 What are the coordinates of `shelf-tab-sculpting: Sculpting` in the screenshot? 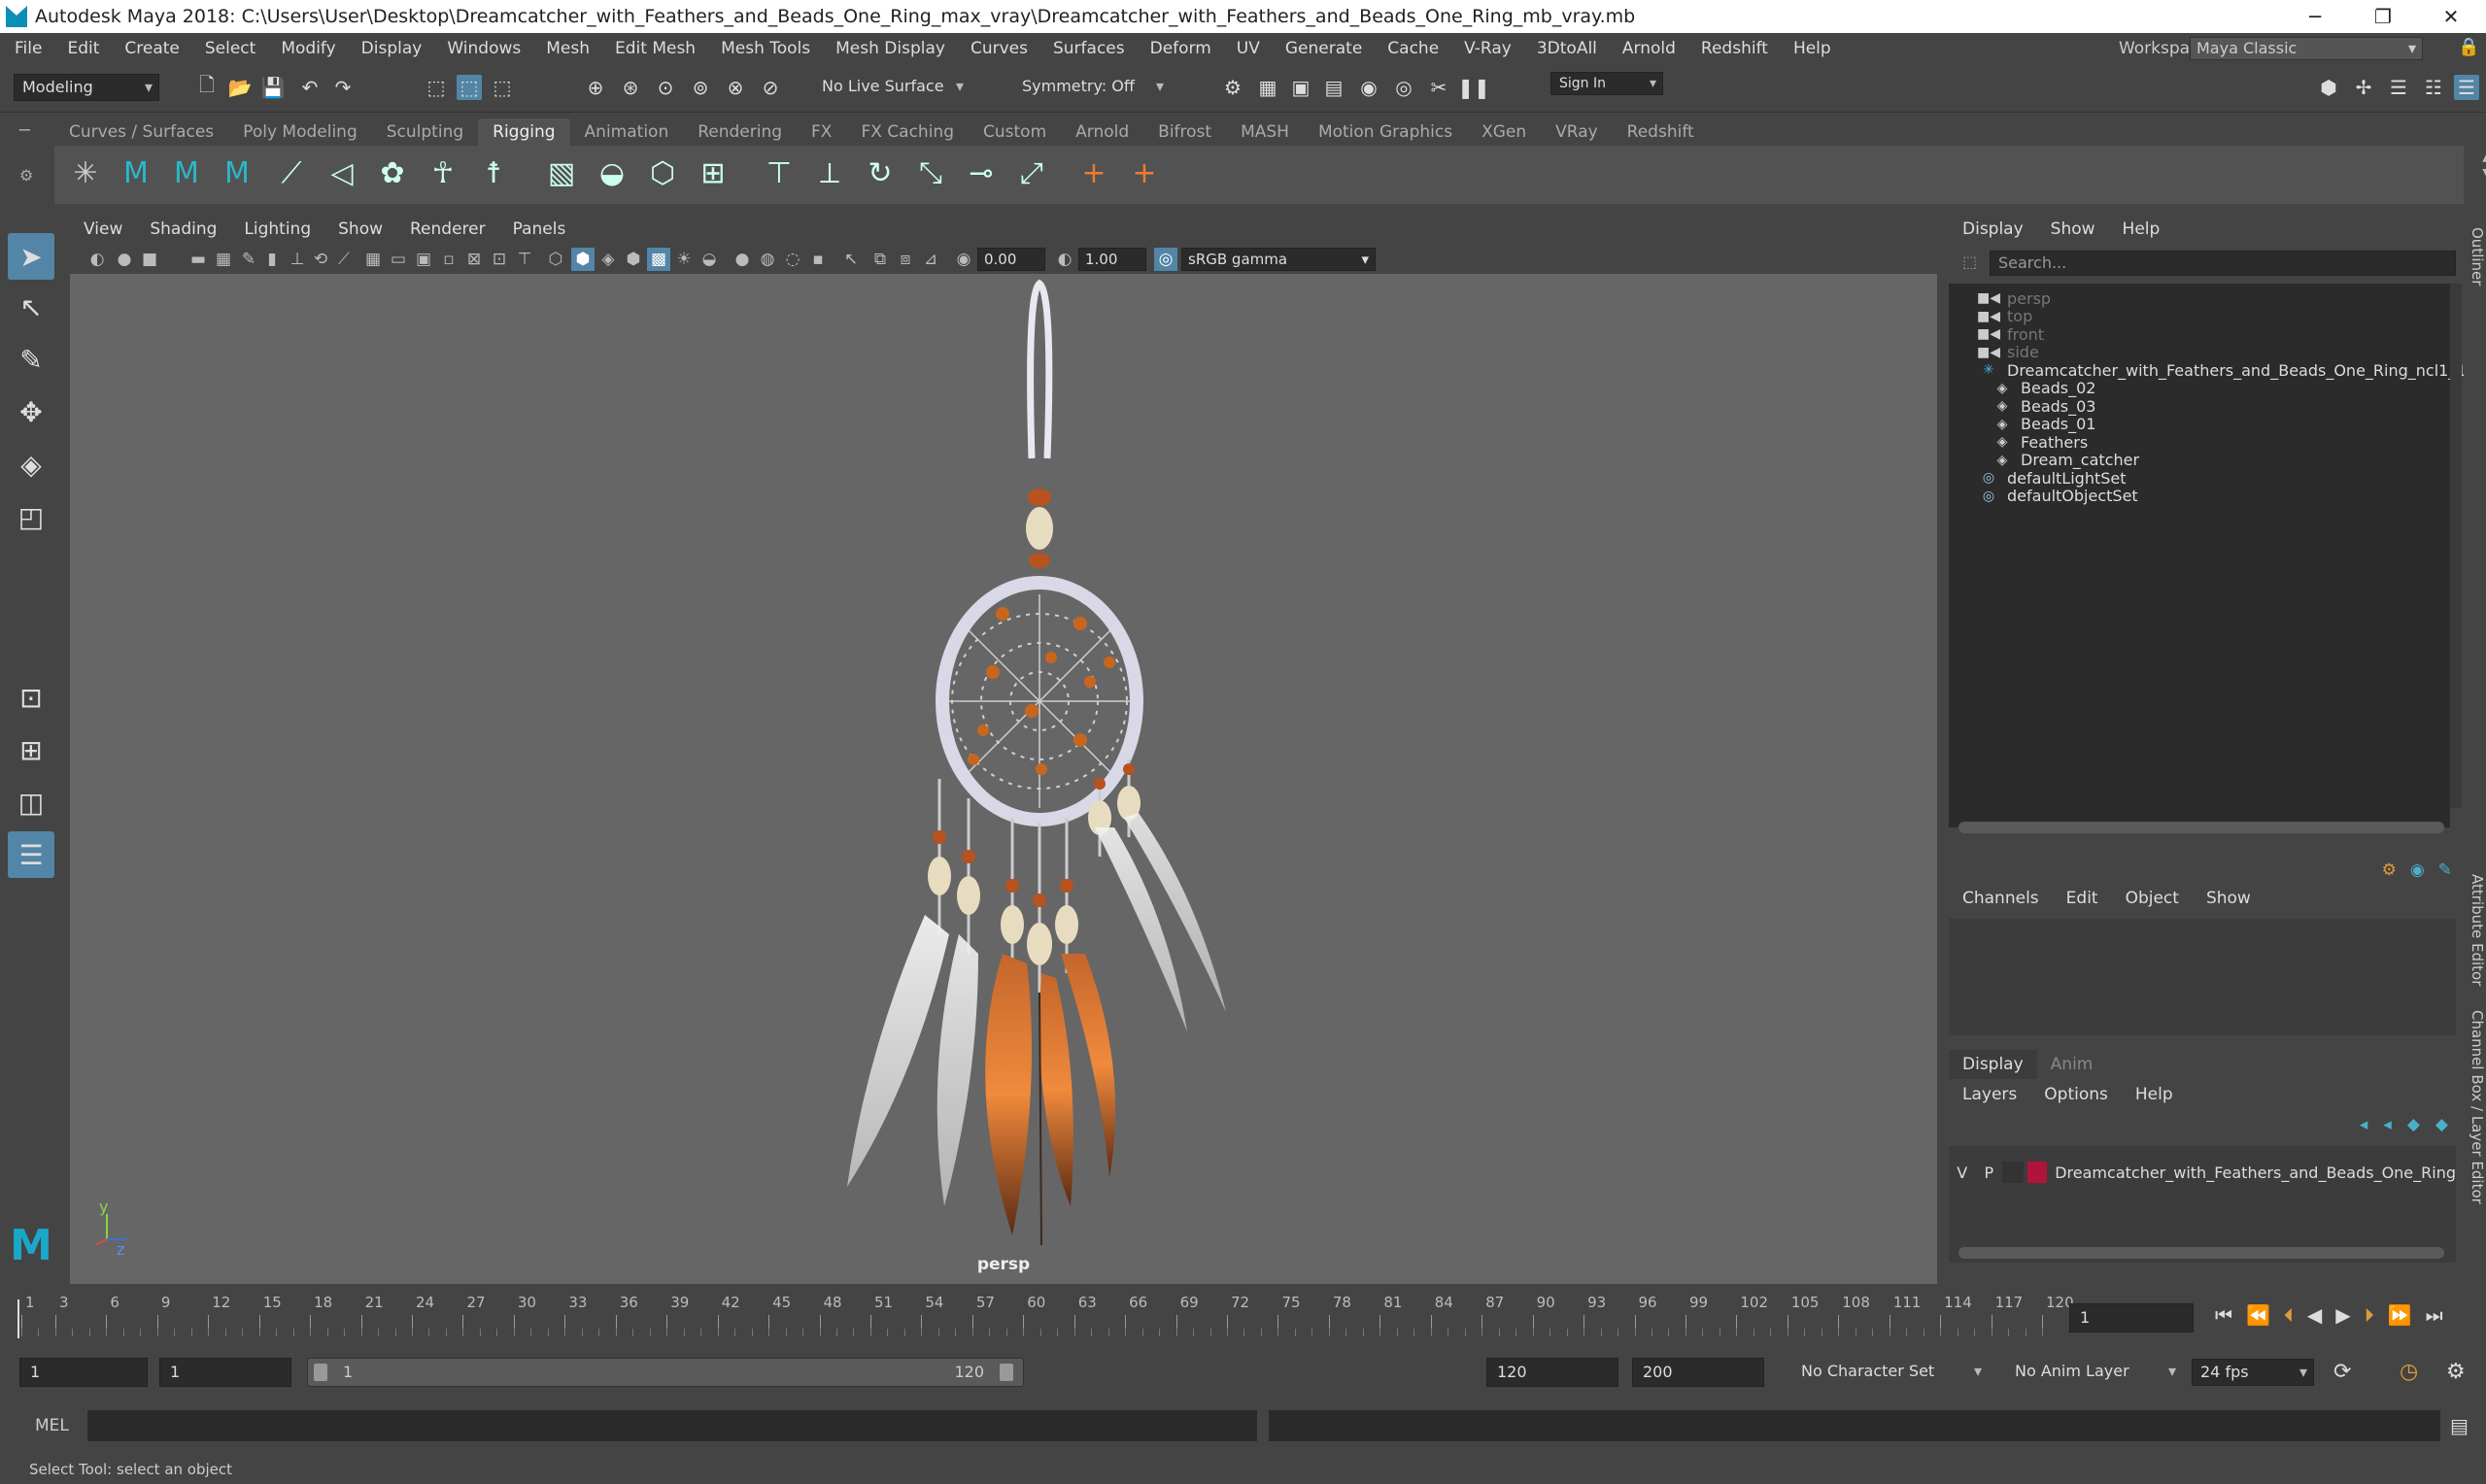 It's located at (425, 132).